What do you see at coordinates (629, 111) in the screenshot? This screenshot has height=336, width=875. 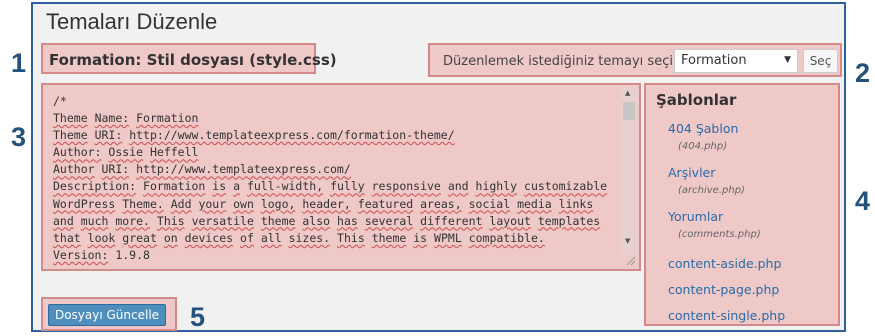 I see `scrollbar-thumb` at bounding box center [629, 111].